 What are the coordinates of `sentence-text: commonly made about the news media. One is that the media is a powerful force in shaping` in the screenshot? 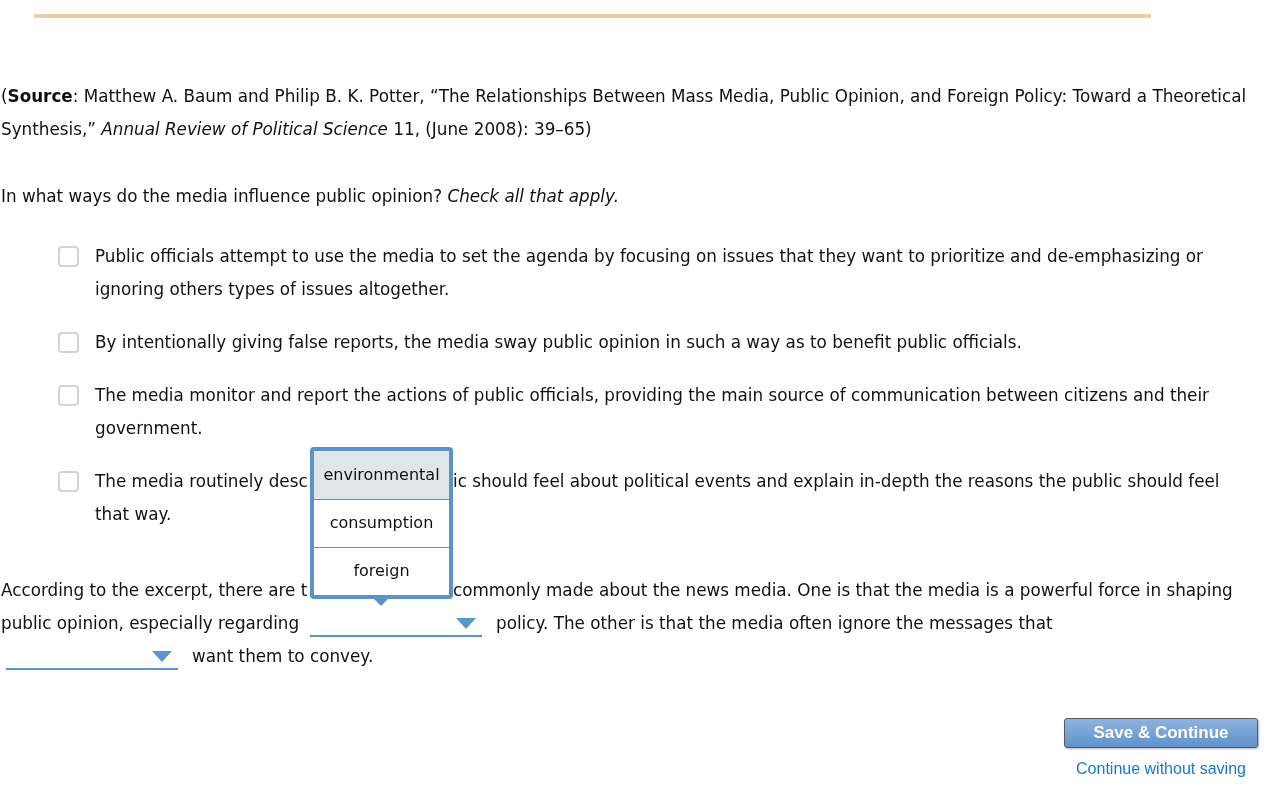 It's located at (843, 590).